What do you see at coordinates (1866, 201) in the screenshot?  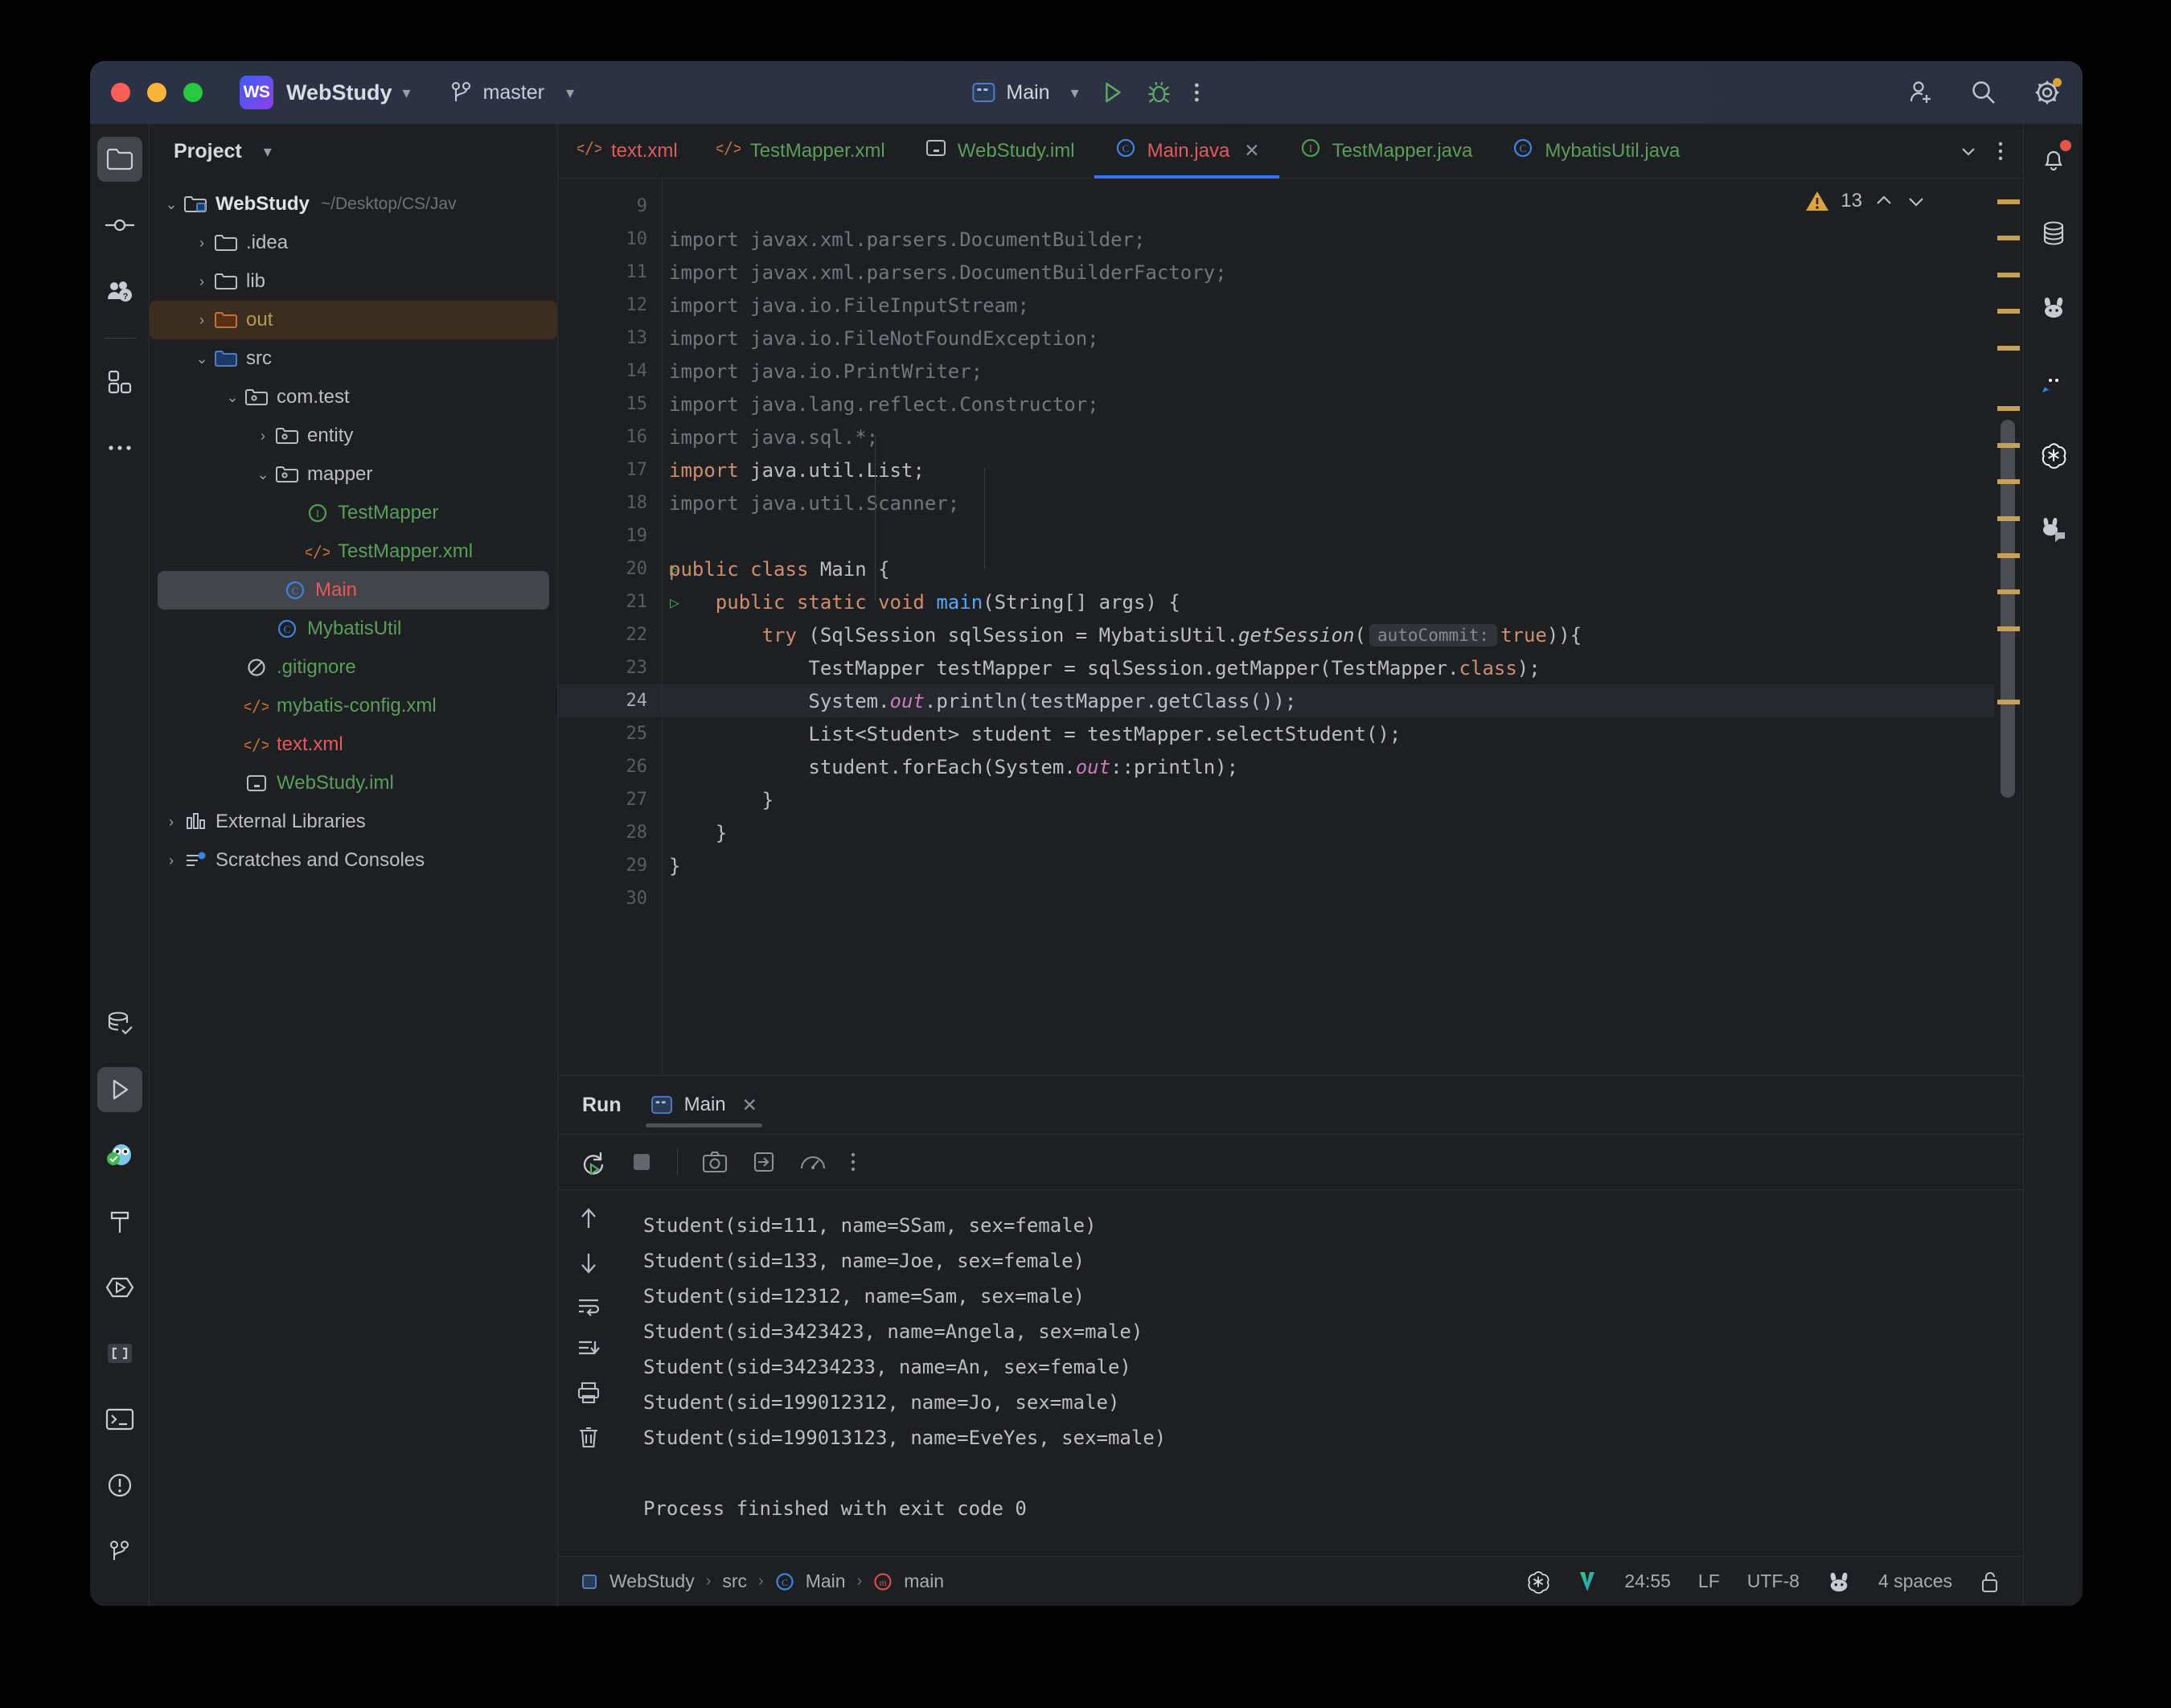 I see `inspection-widget: 13` at bounding box center [1866, 201].